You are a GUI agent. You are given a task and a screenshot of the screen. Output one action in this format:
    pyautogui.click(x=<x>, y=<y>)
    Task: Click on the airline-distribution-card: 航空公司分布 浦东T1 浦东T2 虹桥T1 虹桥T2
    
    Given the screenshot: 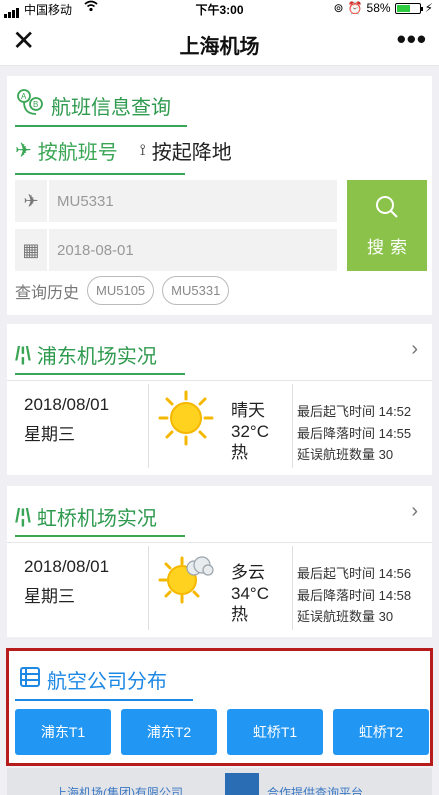 What is the action you would take?
    pyautogui.click(x=219, y=707)
    